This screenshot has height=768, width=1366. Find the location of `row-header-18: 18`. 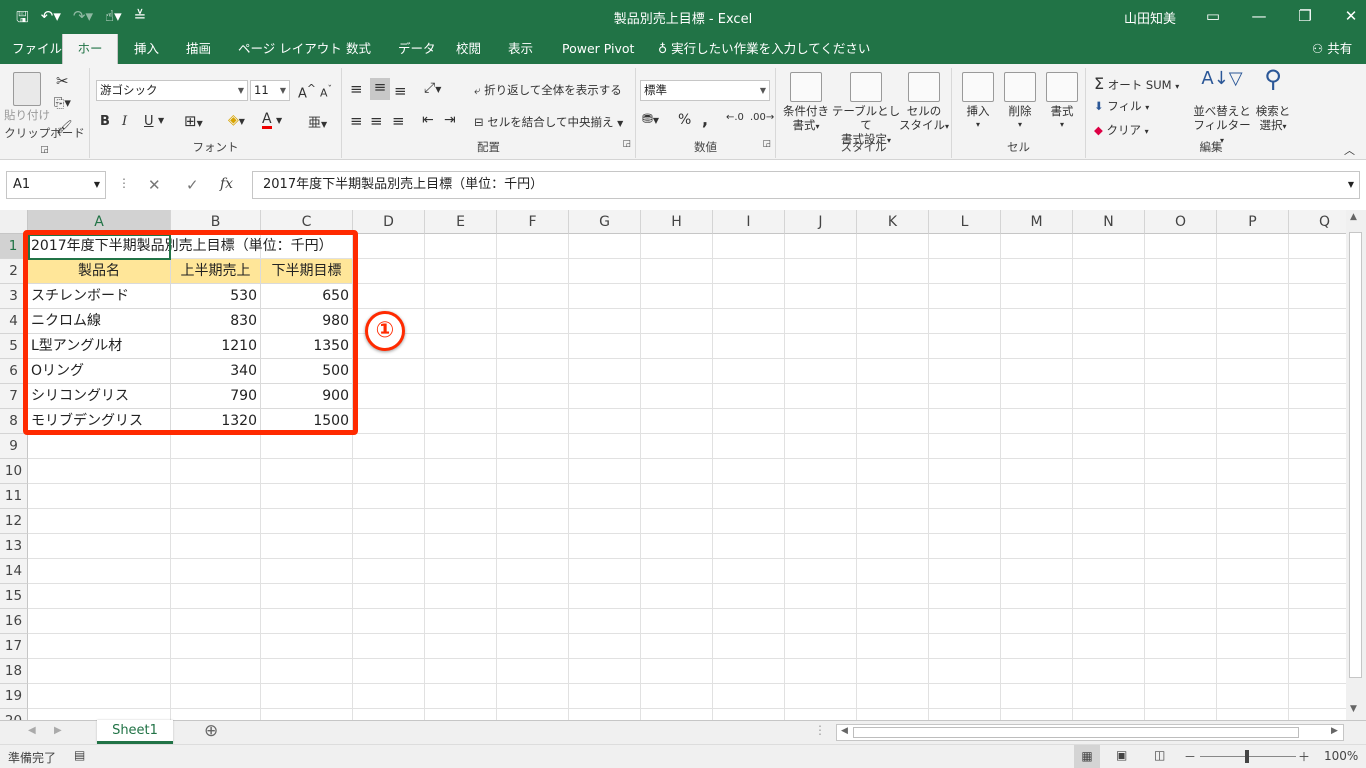

row-header-18: 18 is located at coordinates (14, 671).